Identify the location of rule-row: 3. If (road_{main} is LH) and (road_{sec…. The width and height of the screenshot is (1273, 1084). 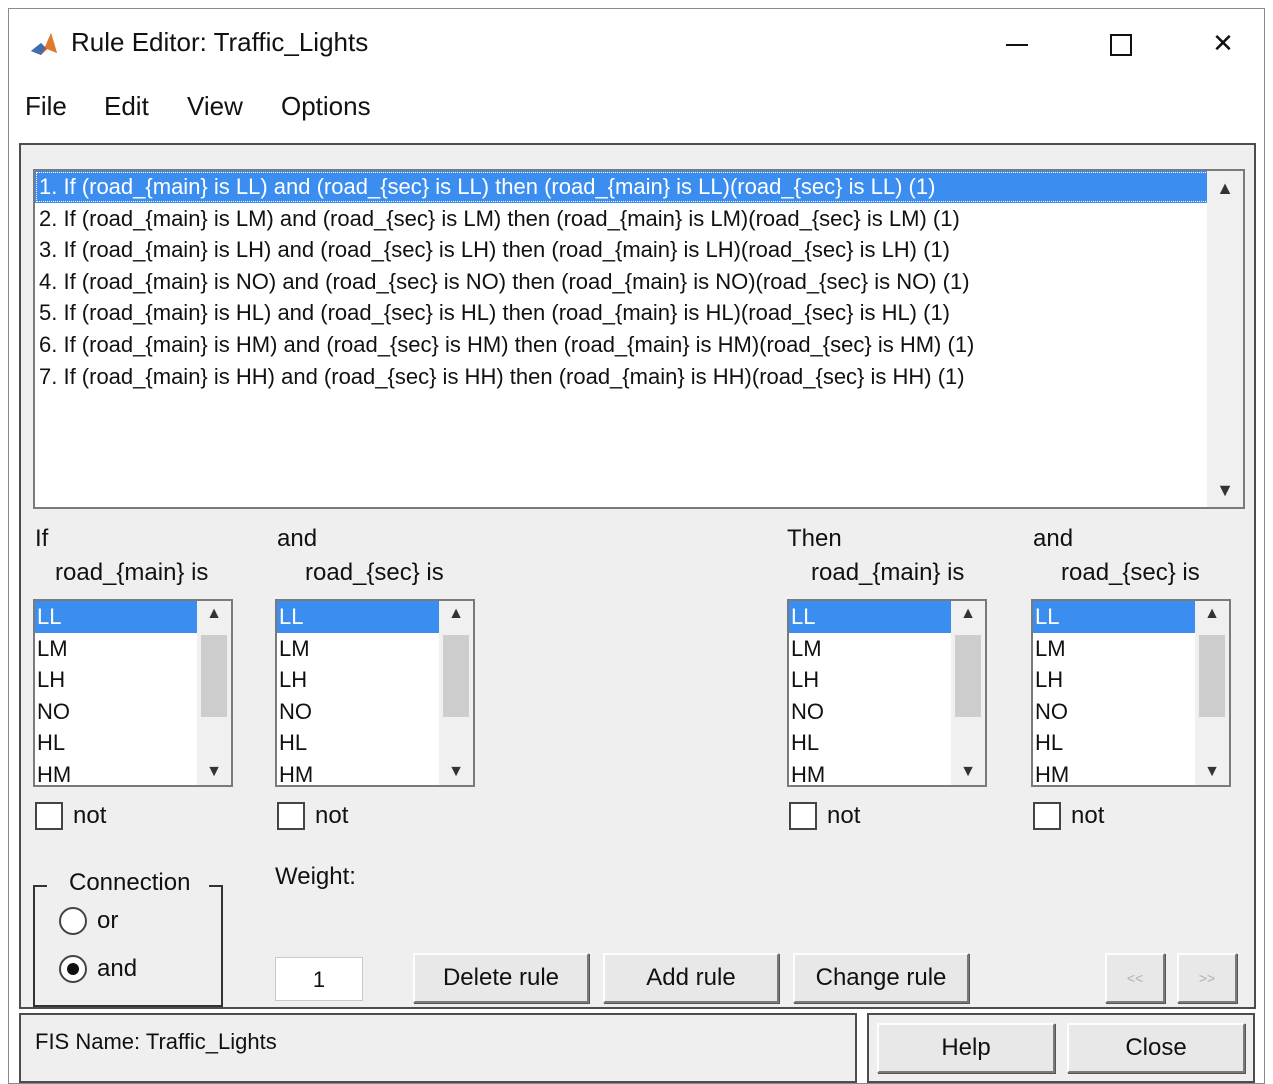
(622, 250).